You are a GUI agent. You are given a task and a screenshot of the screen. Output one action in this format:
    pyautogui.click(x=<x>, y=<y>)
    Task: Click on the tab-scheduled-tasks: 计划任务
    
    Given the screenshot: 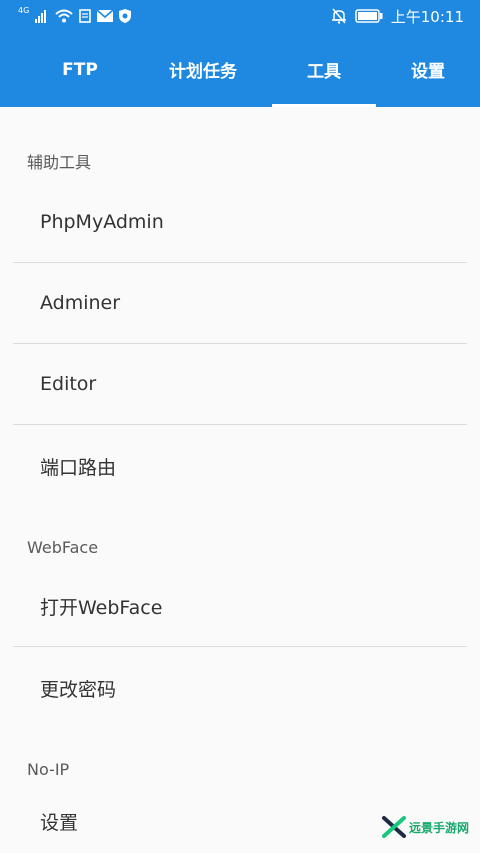 What is the action you would take?
    pyautogui.click(x=203, y=69)
    